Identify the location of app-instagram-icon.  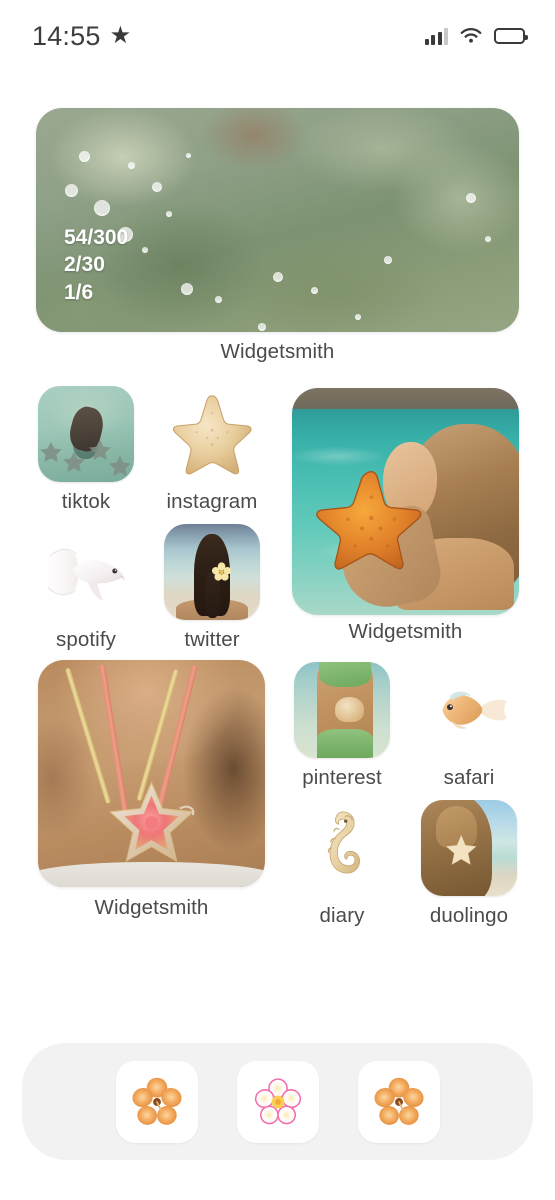
(212, 434).